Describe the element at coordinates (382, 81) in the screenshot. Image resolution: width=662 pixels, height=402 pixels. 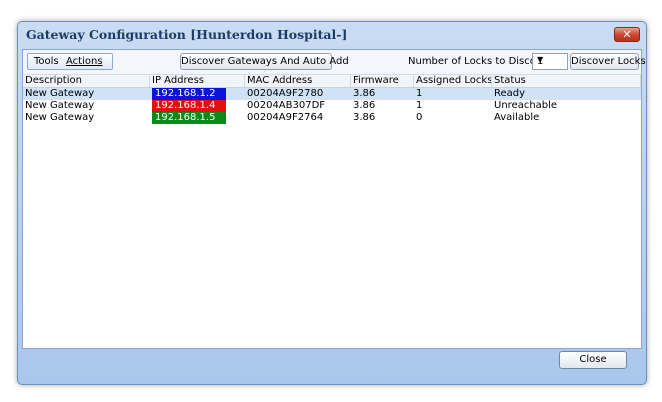
I see `col-firmware: Firmware` at that location.